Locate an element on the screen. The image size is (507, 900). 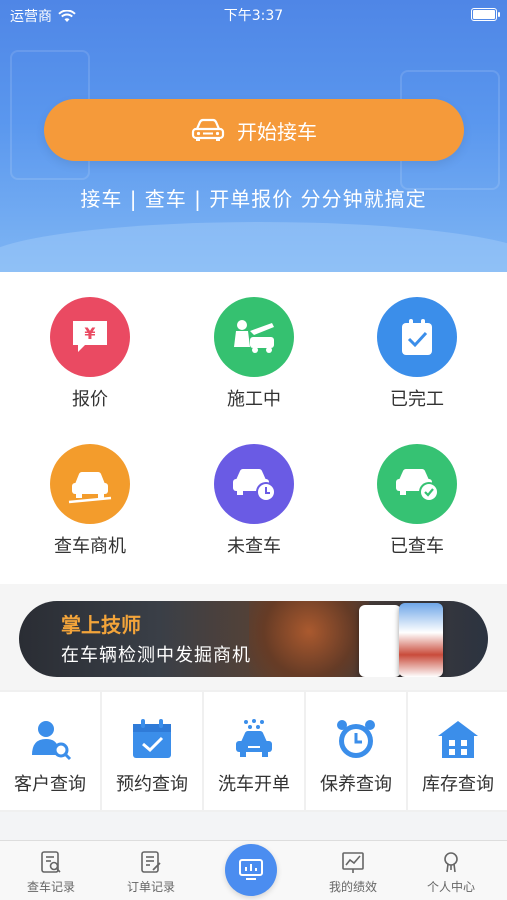
tab-profile: 个人中心 is located at coordinates (451, 870).